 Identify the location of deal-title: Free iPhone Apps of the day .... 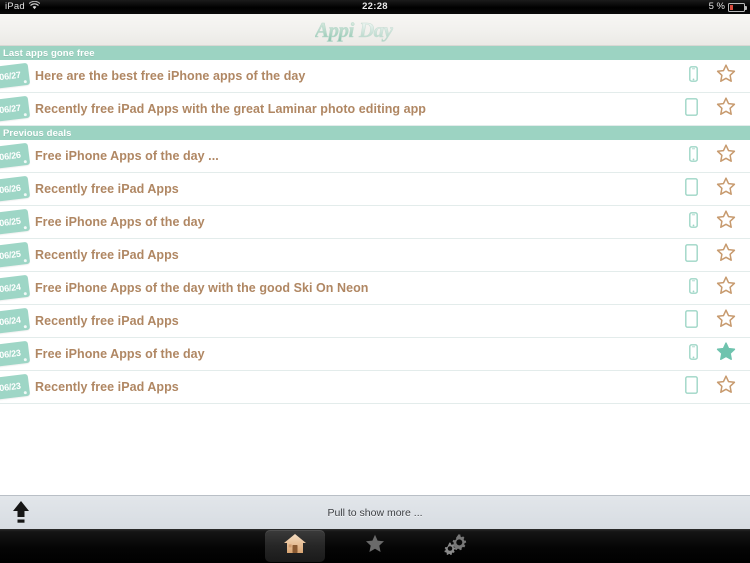
(127, 156).